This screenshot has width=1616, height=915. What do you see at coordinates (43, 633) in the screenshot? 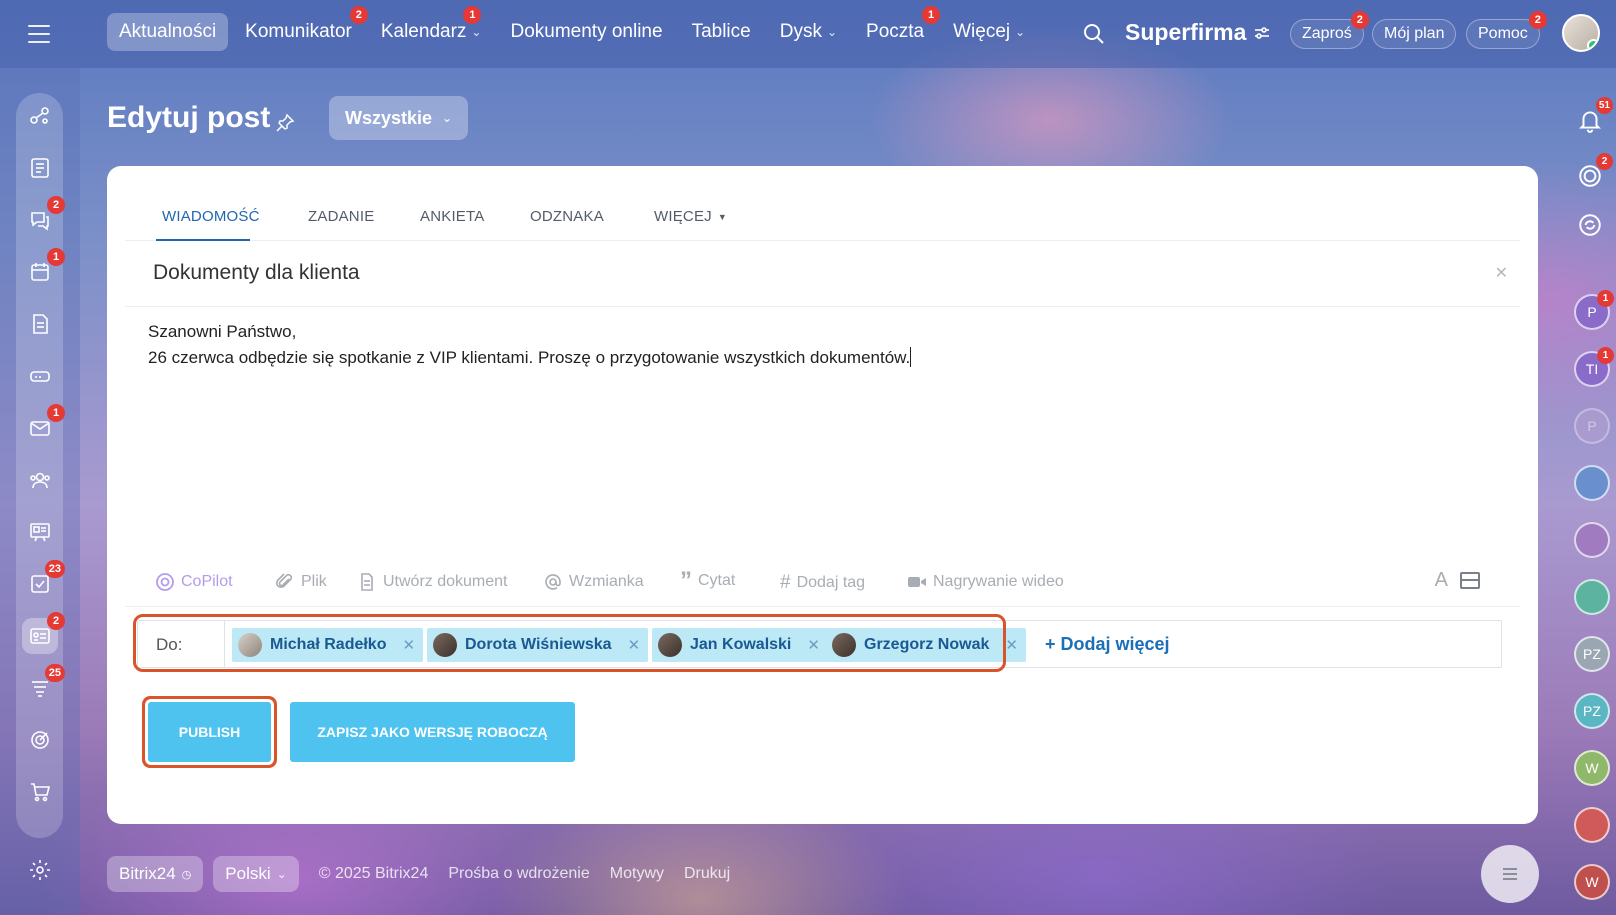
I see `sidebar-item-newsfeed-active: 2` at bounding box center [43, 633].